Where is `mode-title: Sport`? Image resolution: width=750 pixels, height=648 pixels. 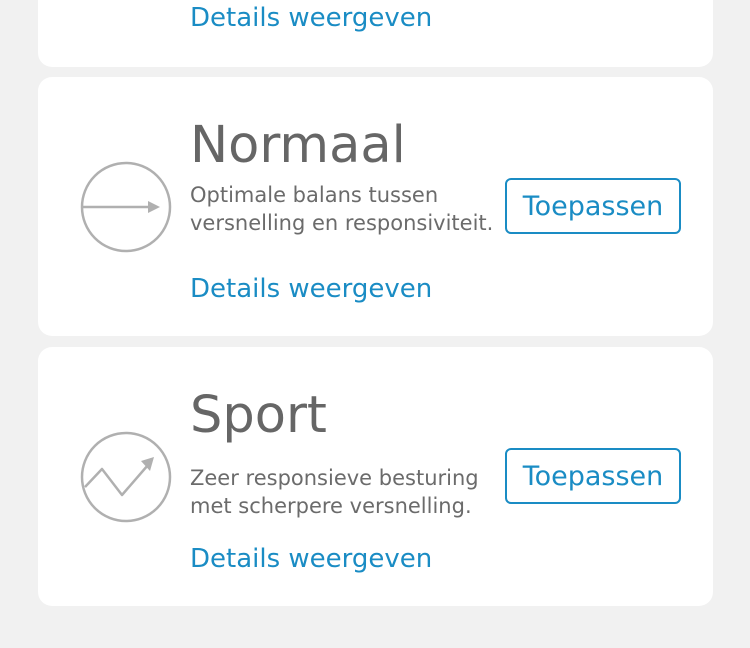
mode-title: Sport is located at coordinates (258, 415).